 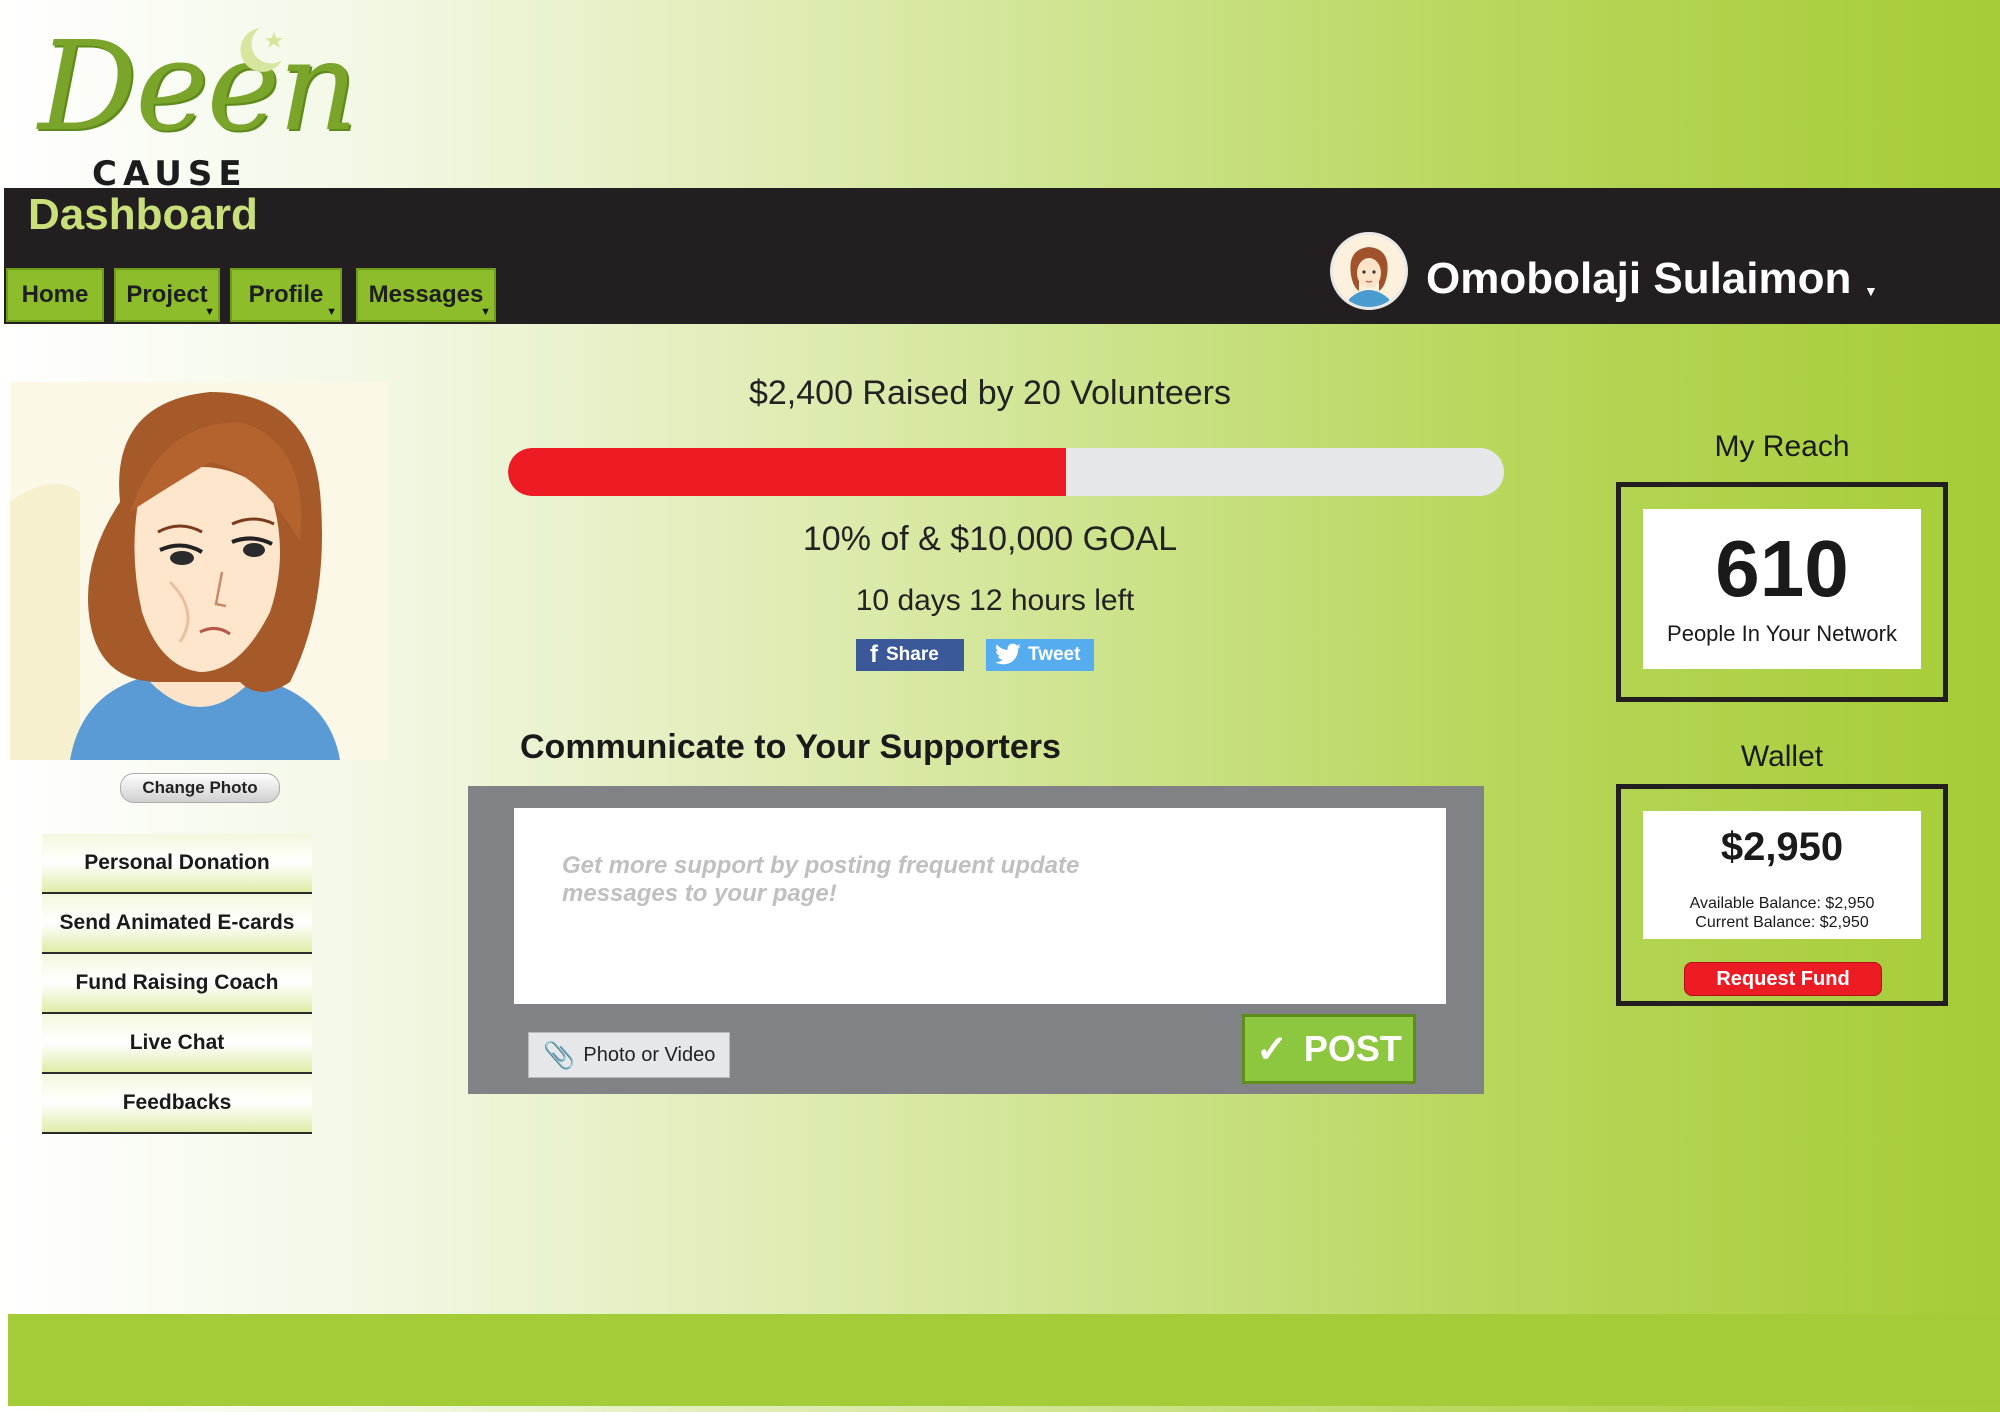 I want to click on nav-messages: Messages ▼, so click(x=426, y=295).